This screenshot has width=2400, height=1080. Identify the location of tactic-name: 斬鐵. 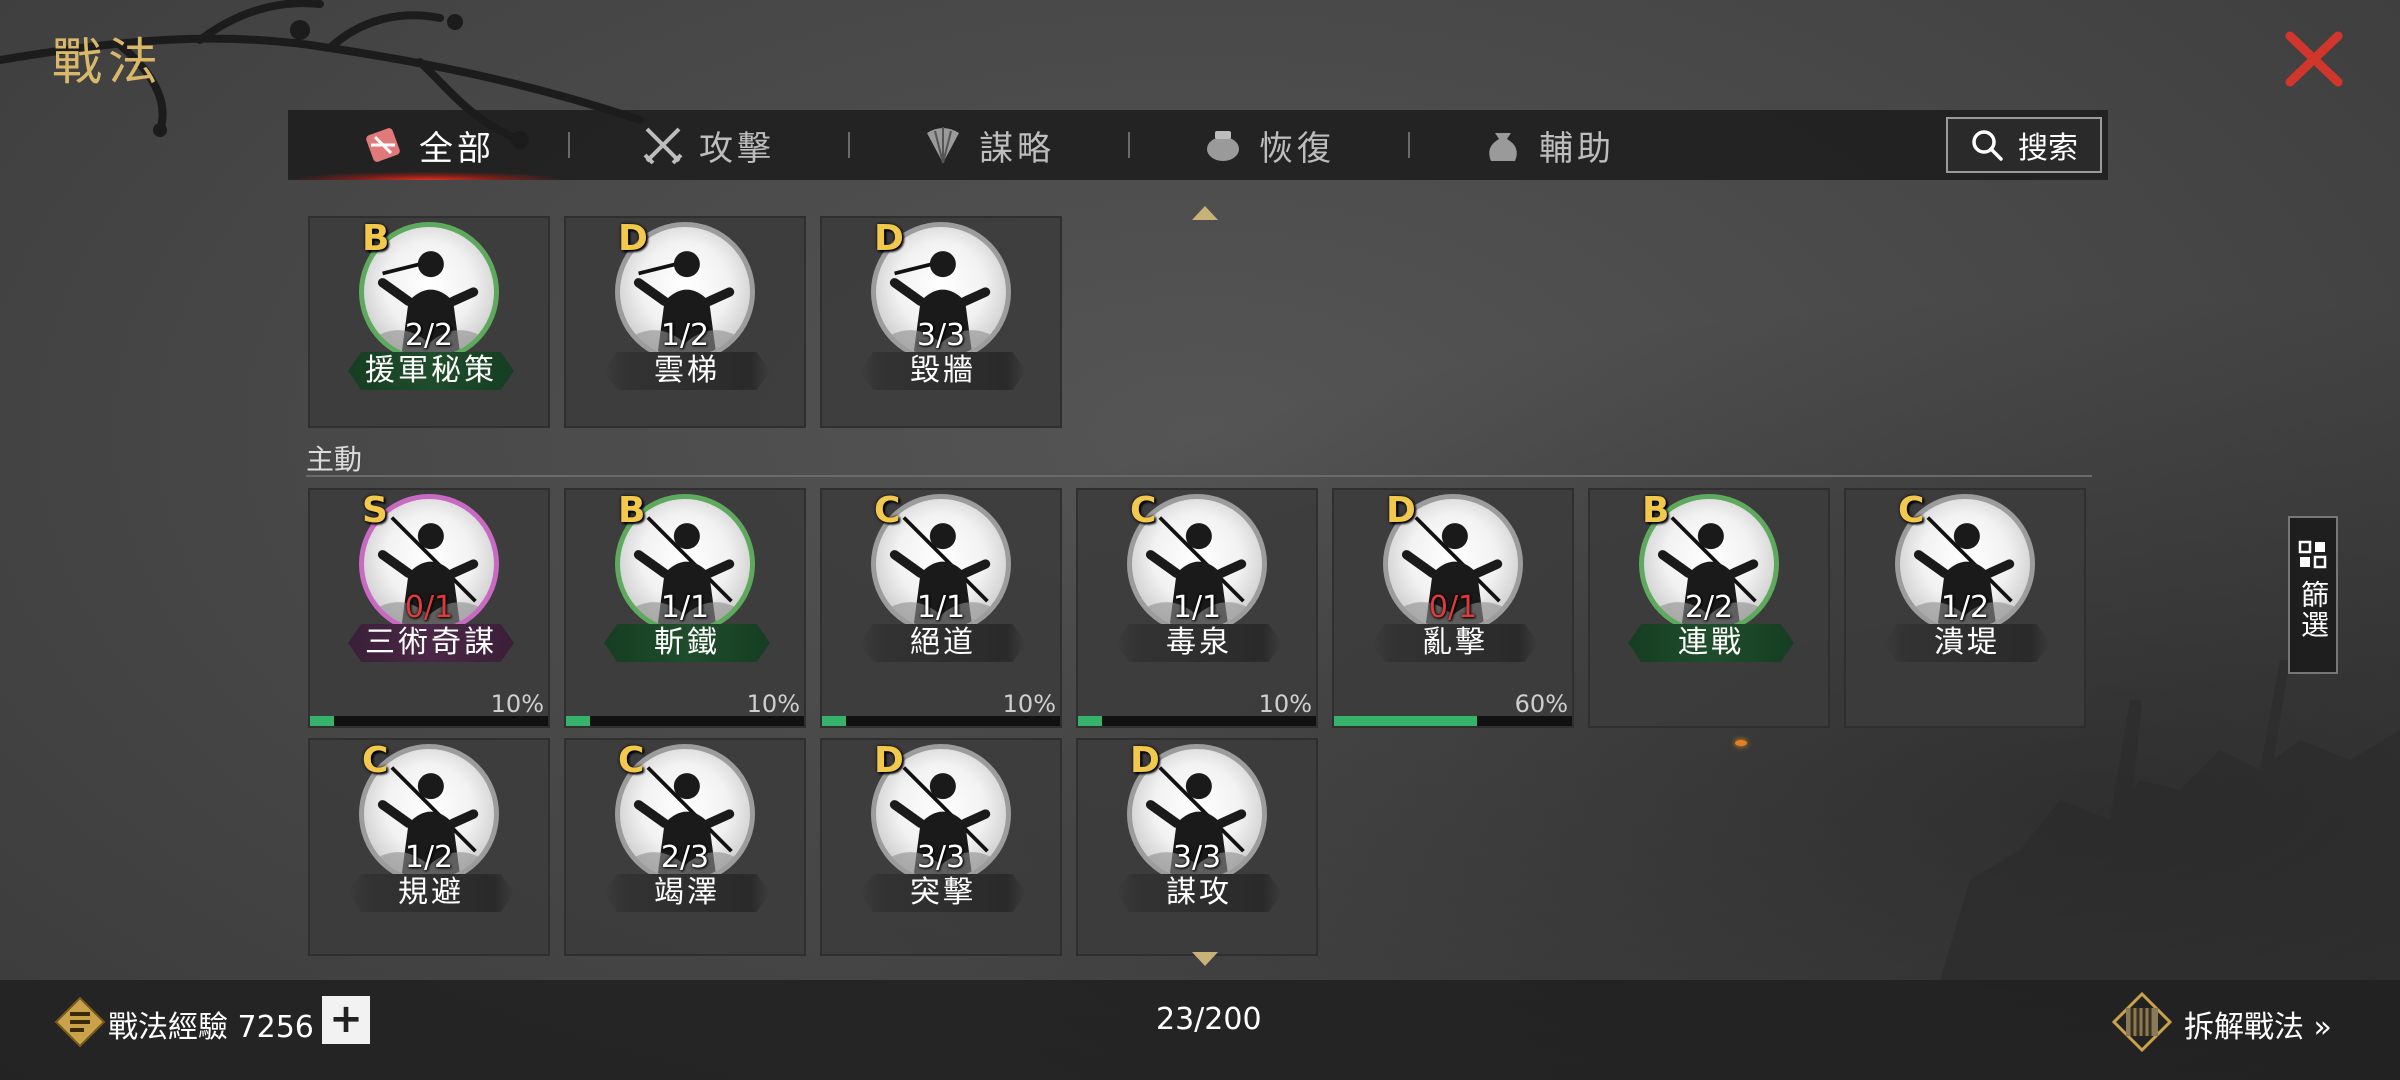
(687, 643).